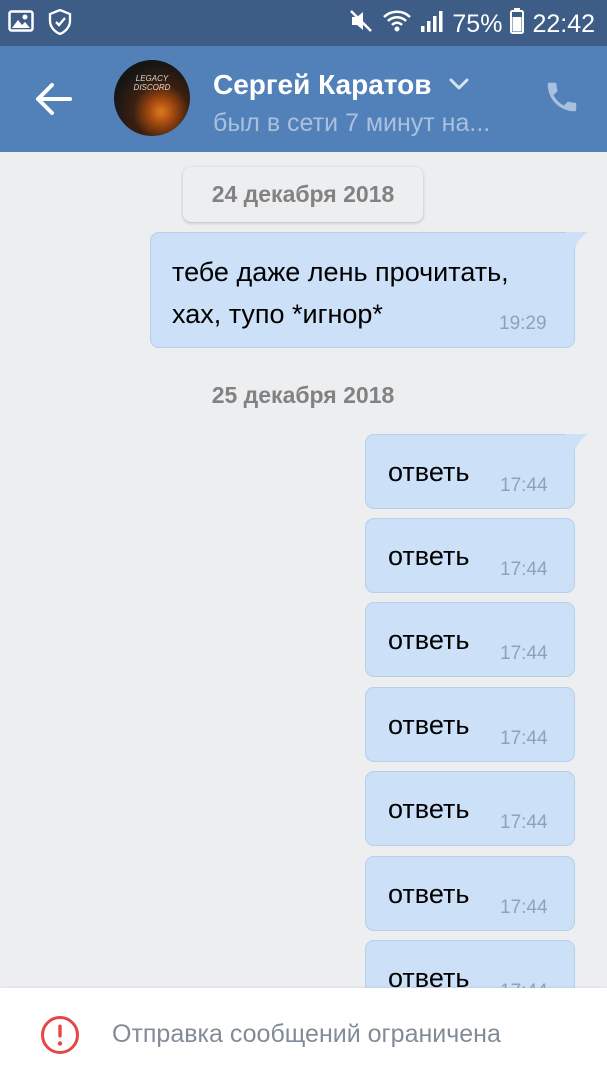 The height and width of the screenshot is (1080, 607). I want to click on message-text: хах, тупо *игнор*, so click(277, 314).